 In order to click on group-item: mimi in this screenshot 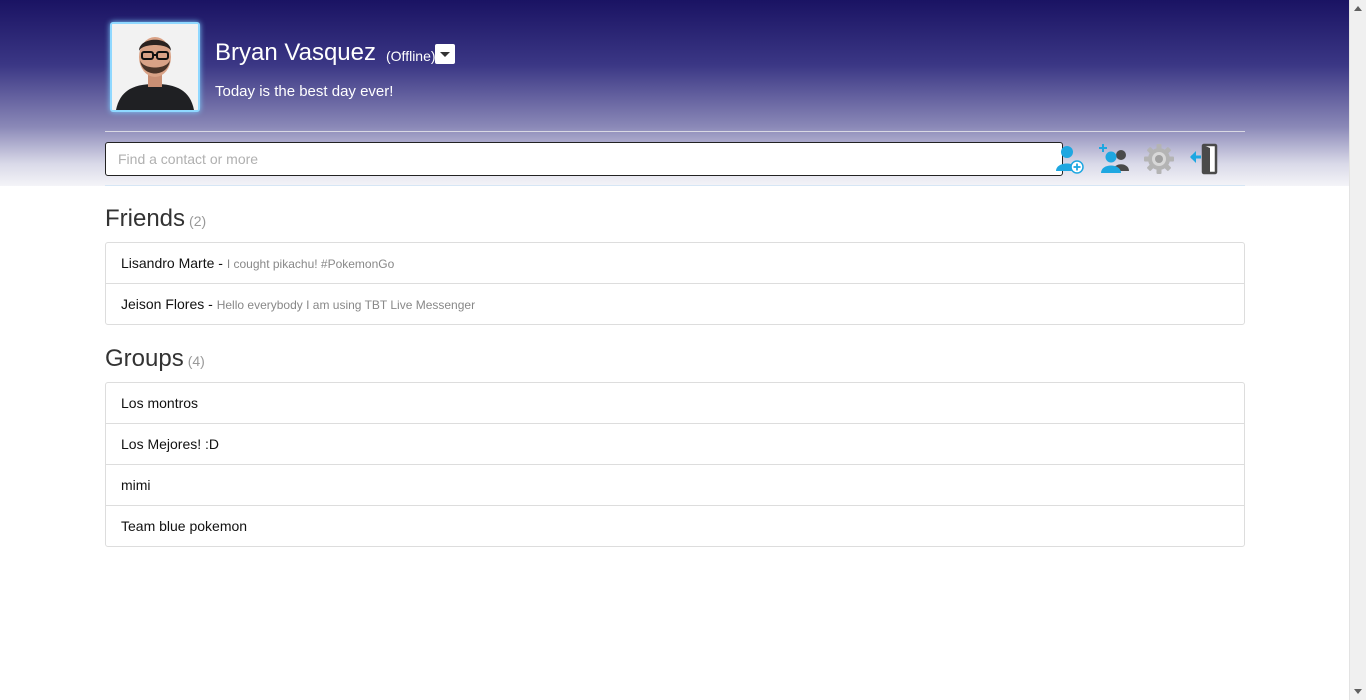, I will do `click(675, 485)`.